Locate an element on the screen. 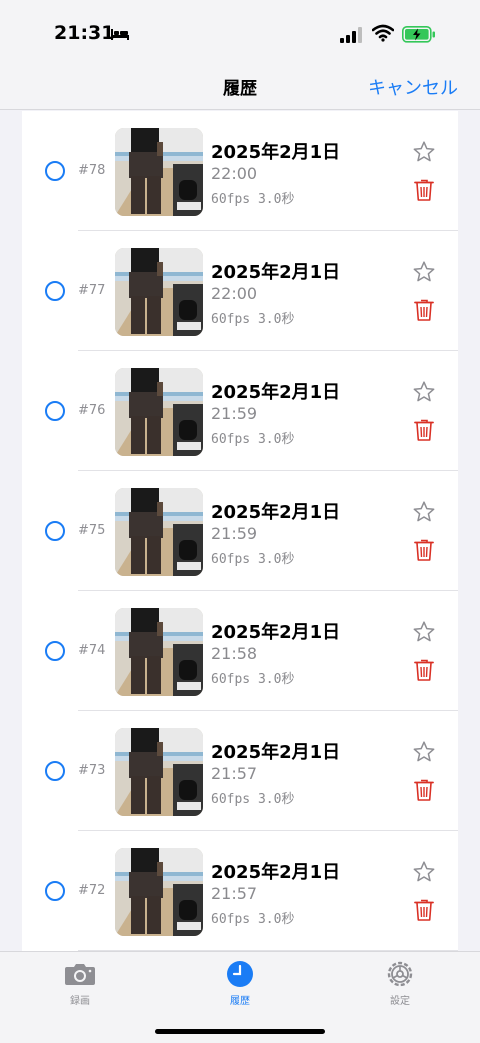  item-index: #73 is located at coordinates (92, 770).